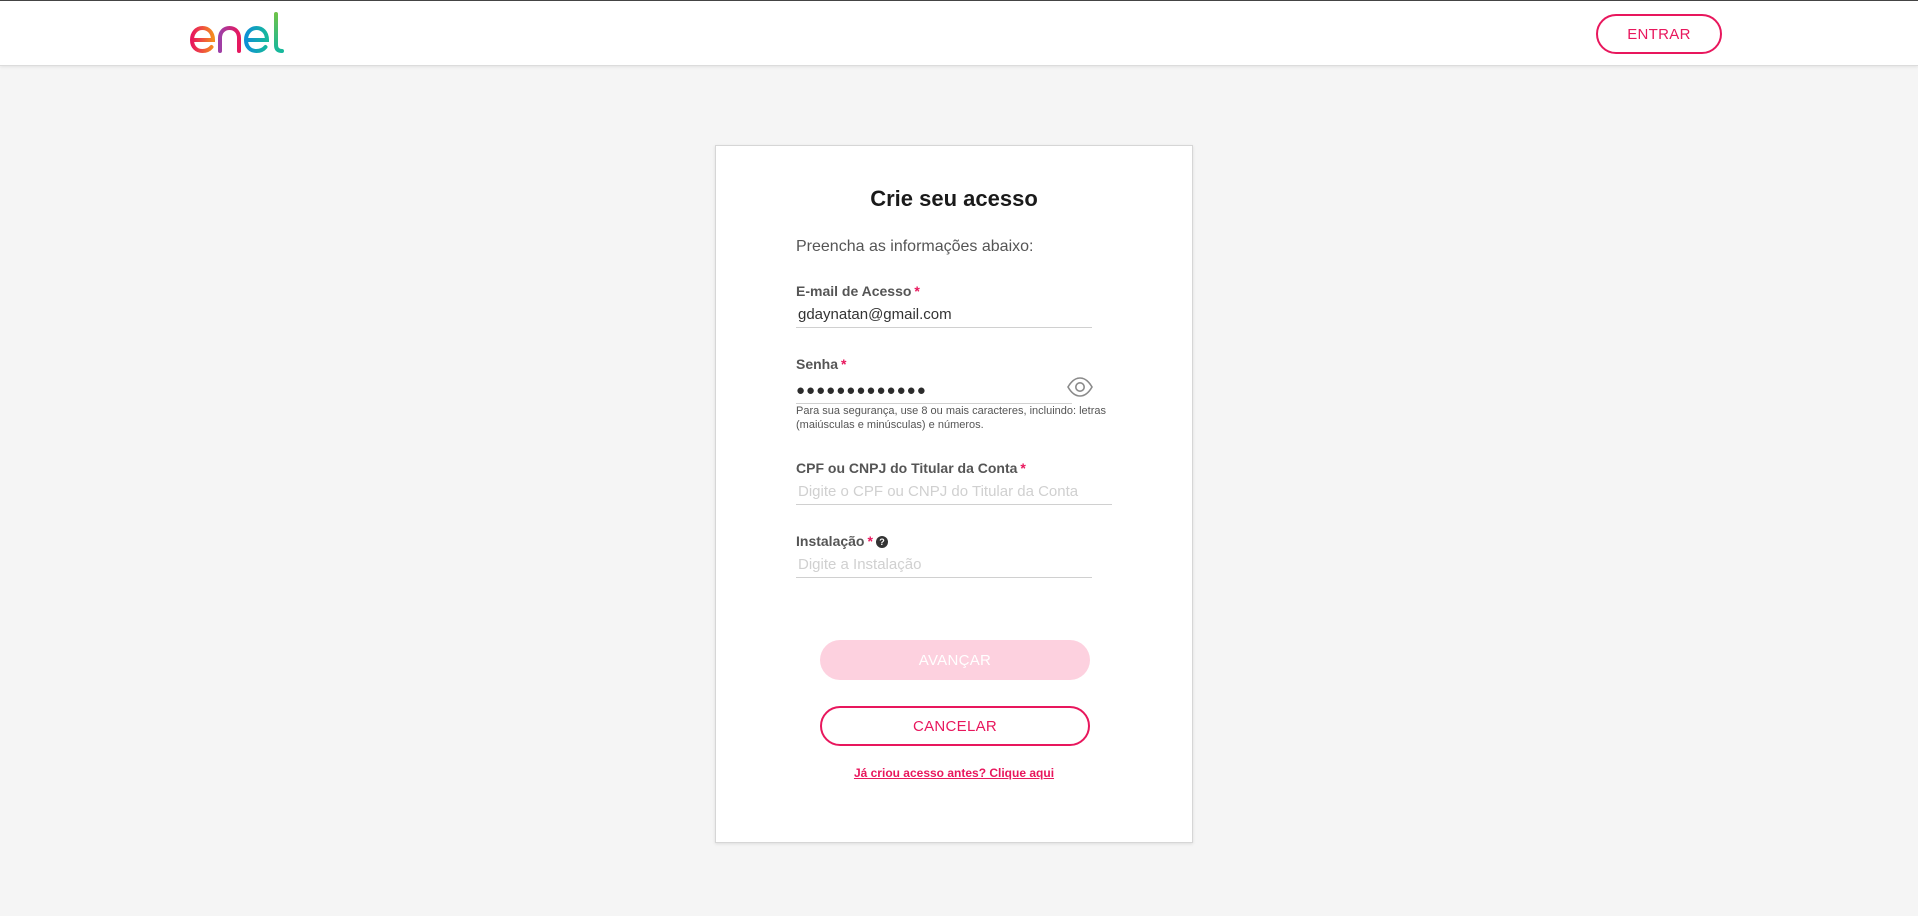 The width and height of the screenshot is (1918, 916). What do you see at coordinates (944, 315) in the screenshot?
I see `email-field` at bounding box center [944, 315].